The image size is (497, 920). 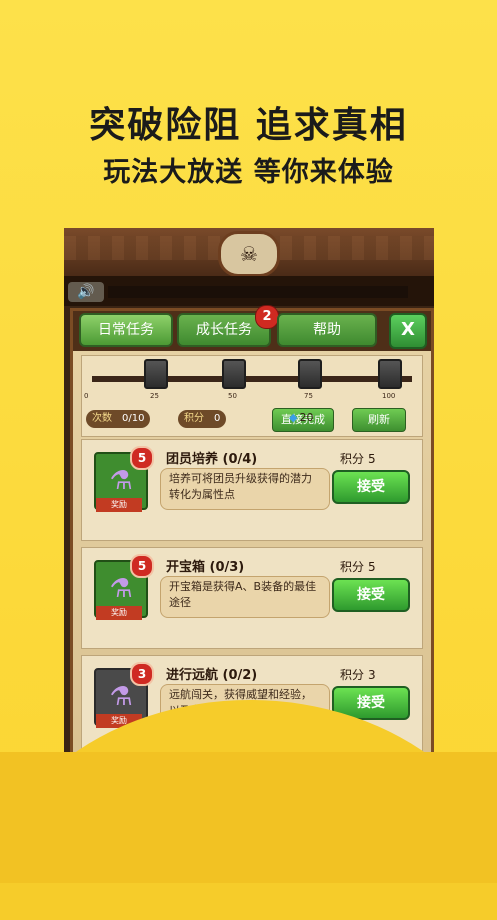 I want to click on task-card: ⚗ 奖励 5 开宝箱 (0/3) 开宝箱是获得A、B装备的最佳途径 积分 5 接受, so click(x=252, y=598).